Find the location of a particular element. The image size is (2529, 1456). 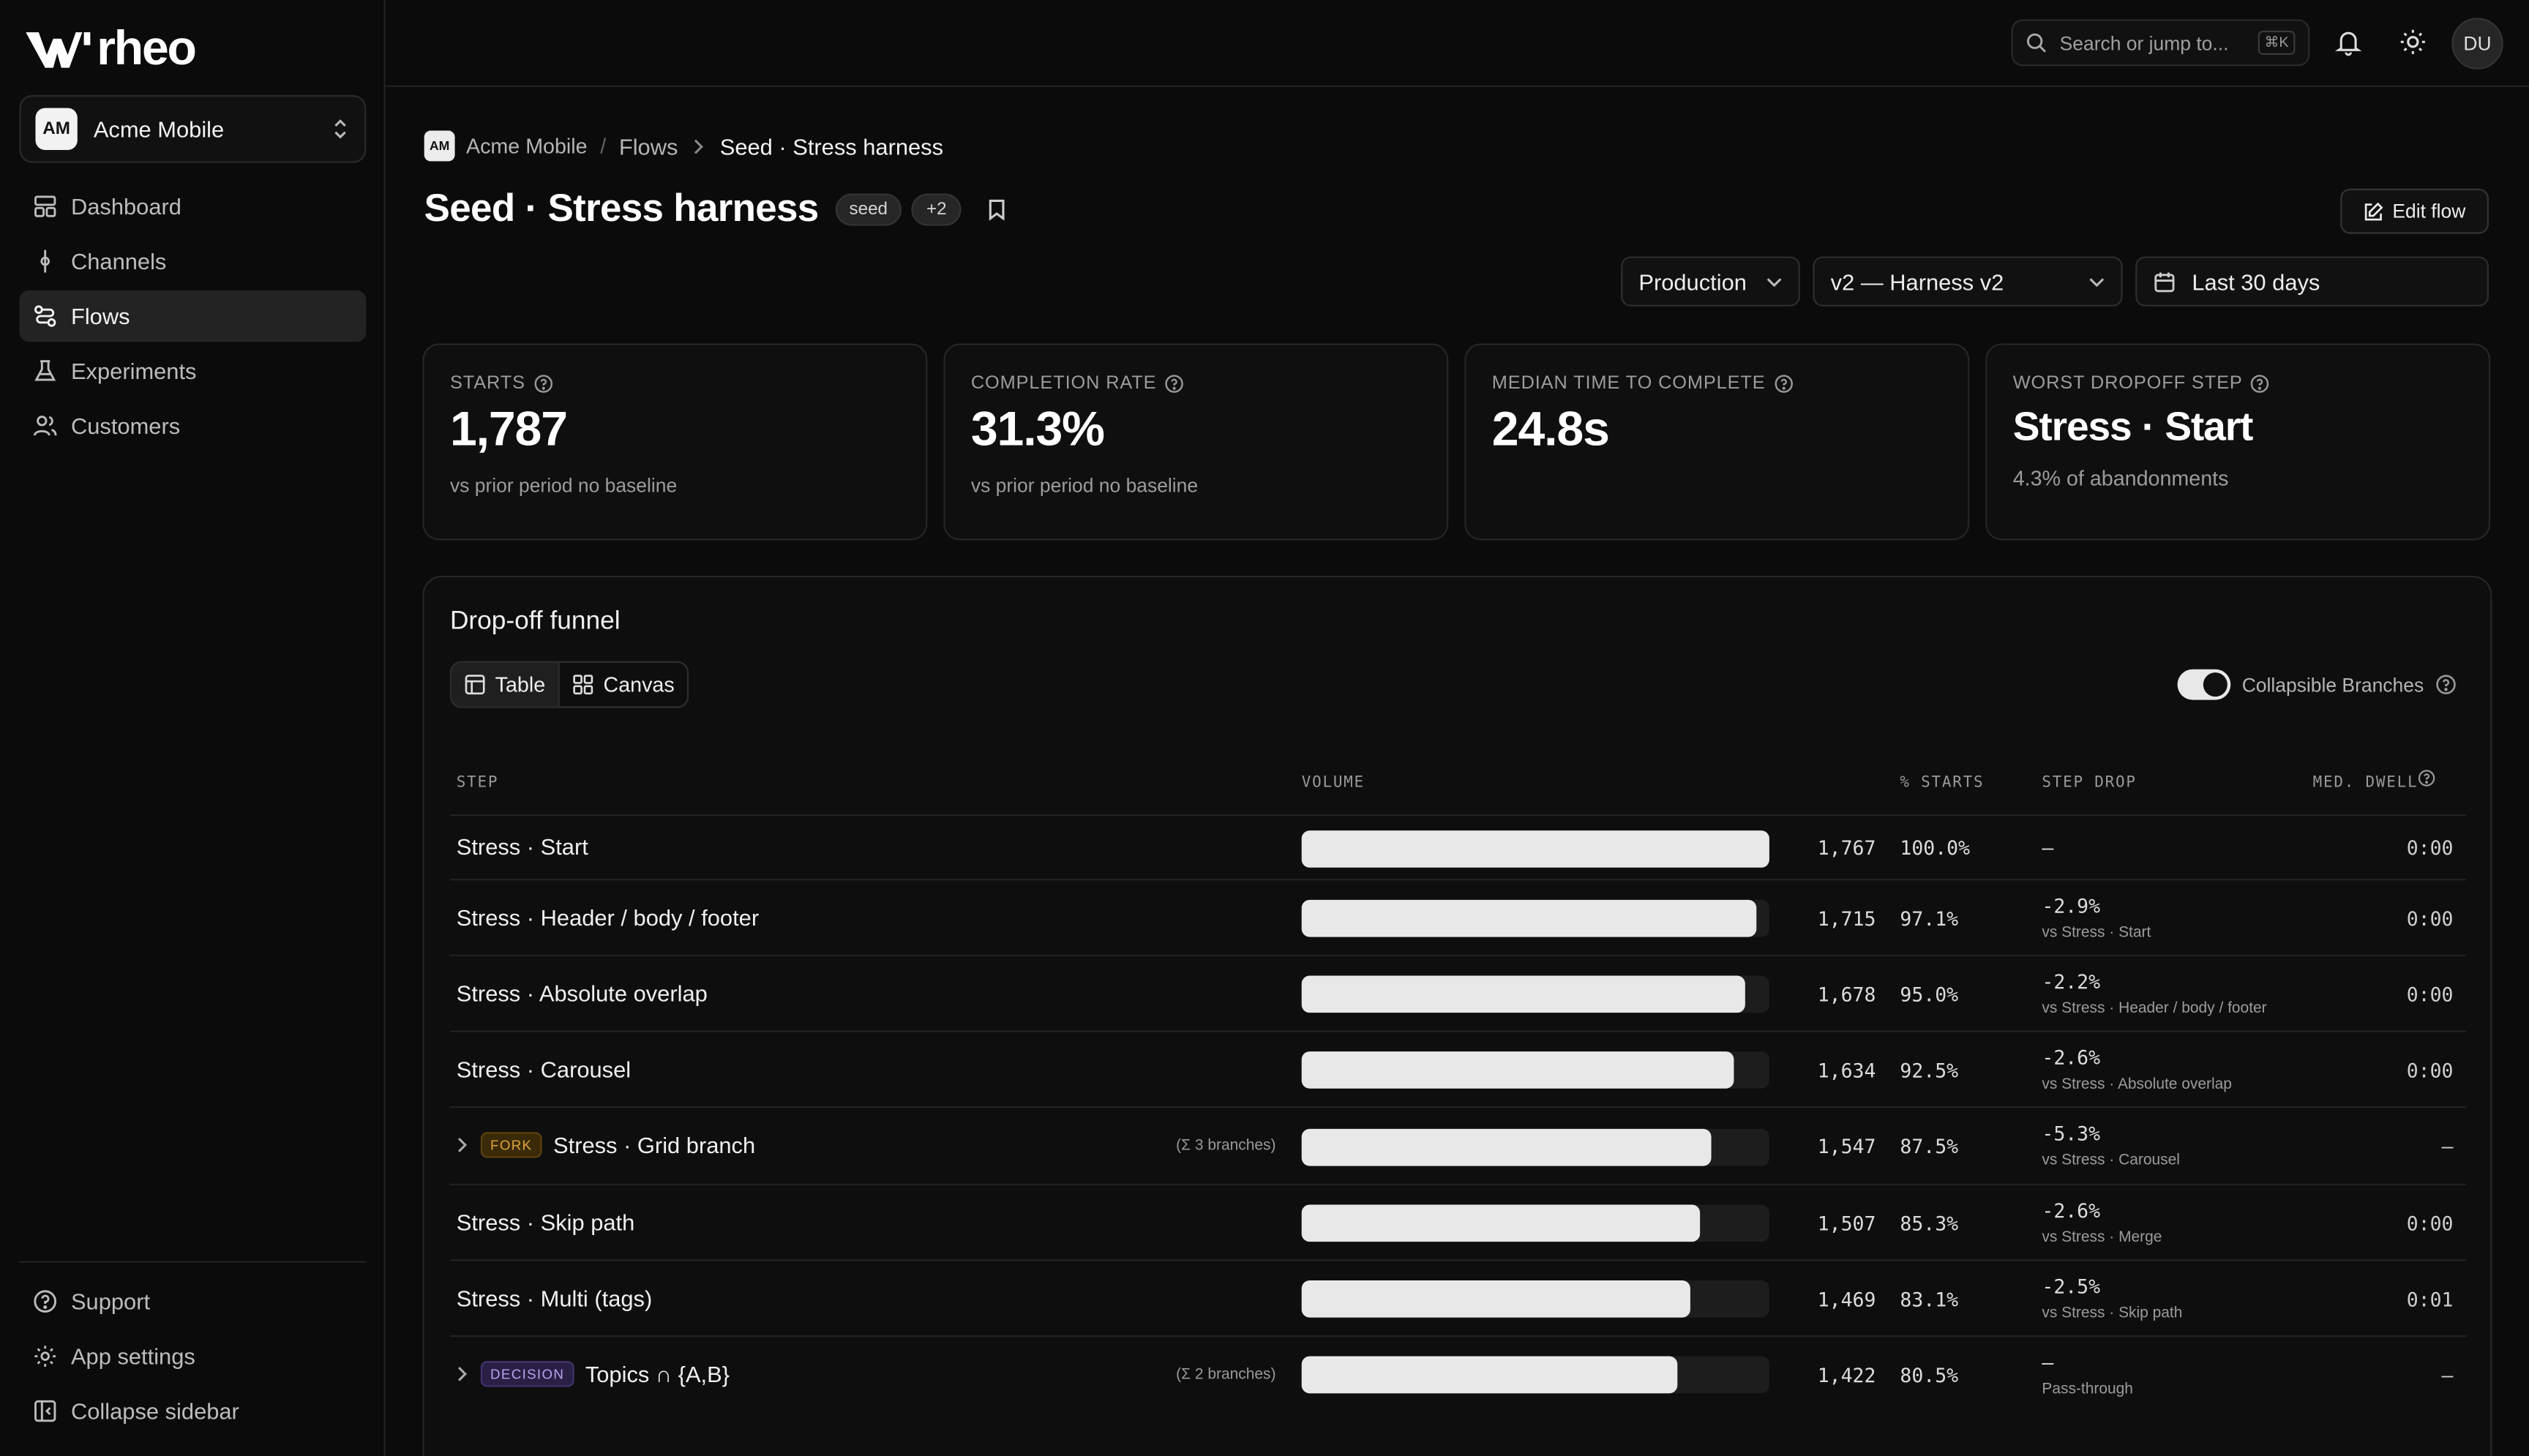

breadcrumb-workspace: Acme Mobile is located at coordinates (527, 146).